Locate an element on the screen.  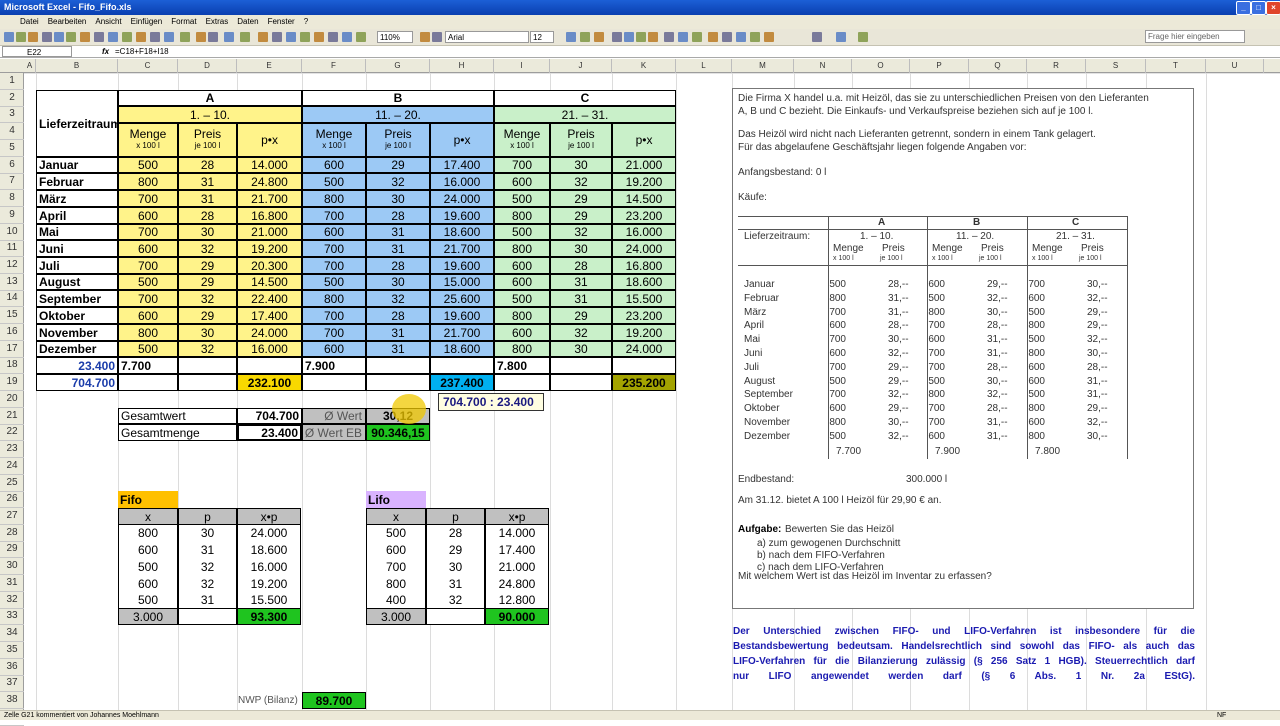
column-header-C: C is located at coordinates (148, 66).